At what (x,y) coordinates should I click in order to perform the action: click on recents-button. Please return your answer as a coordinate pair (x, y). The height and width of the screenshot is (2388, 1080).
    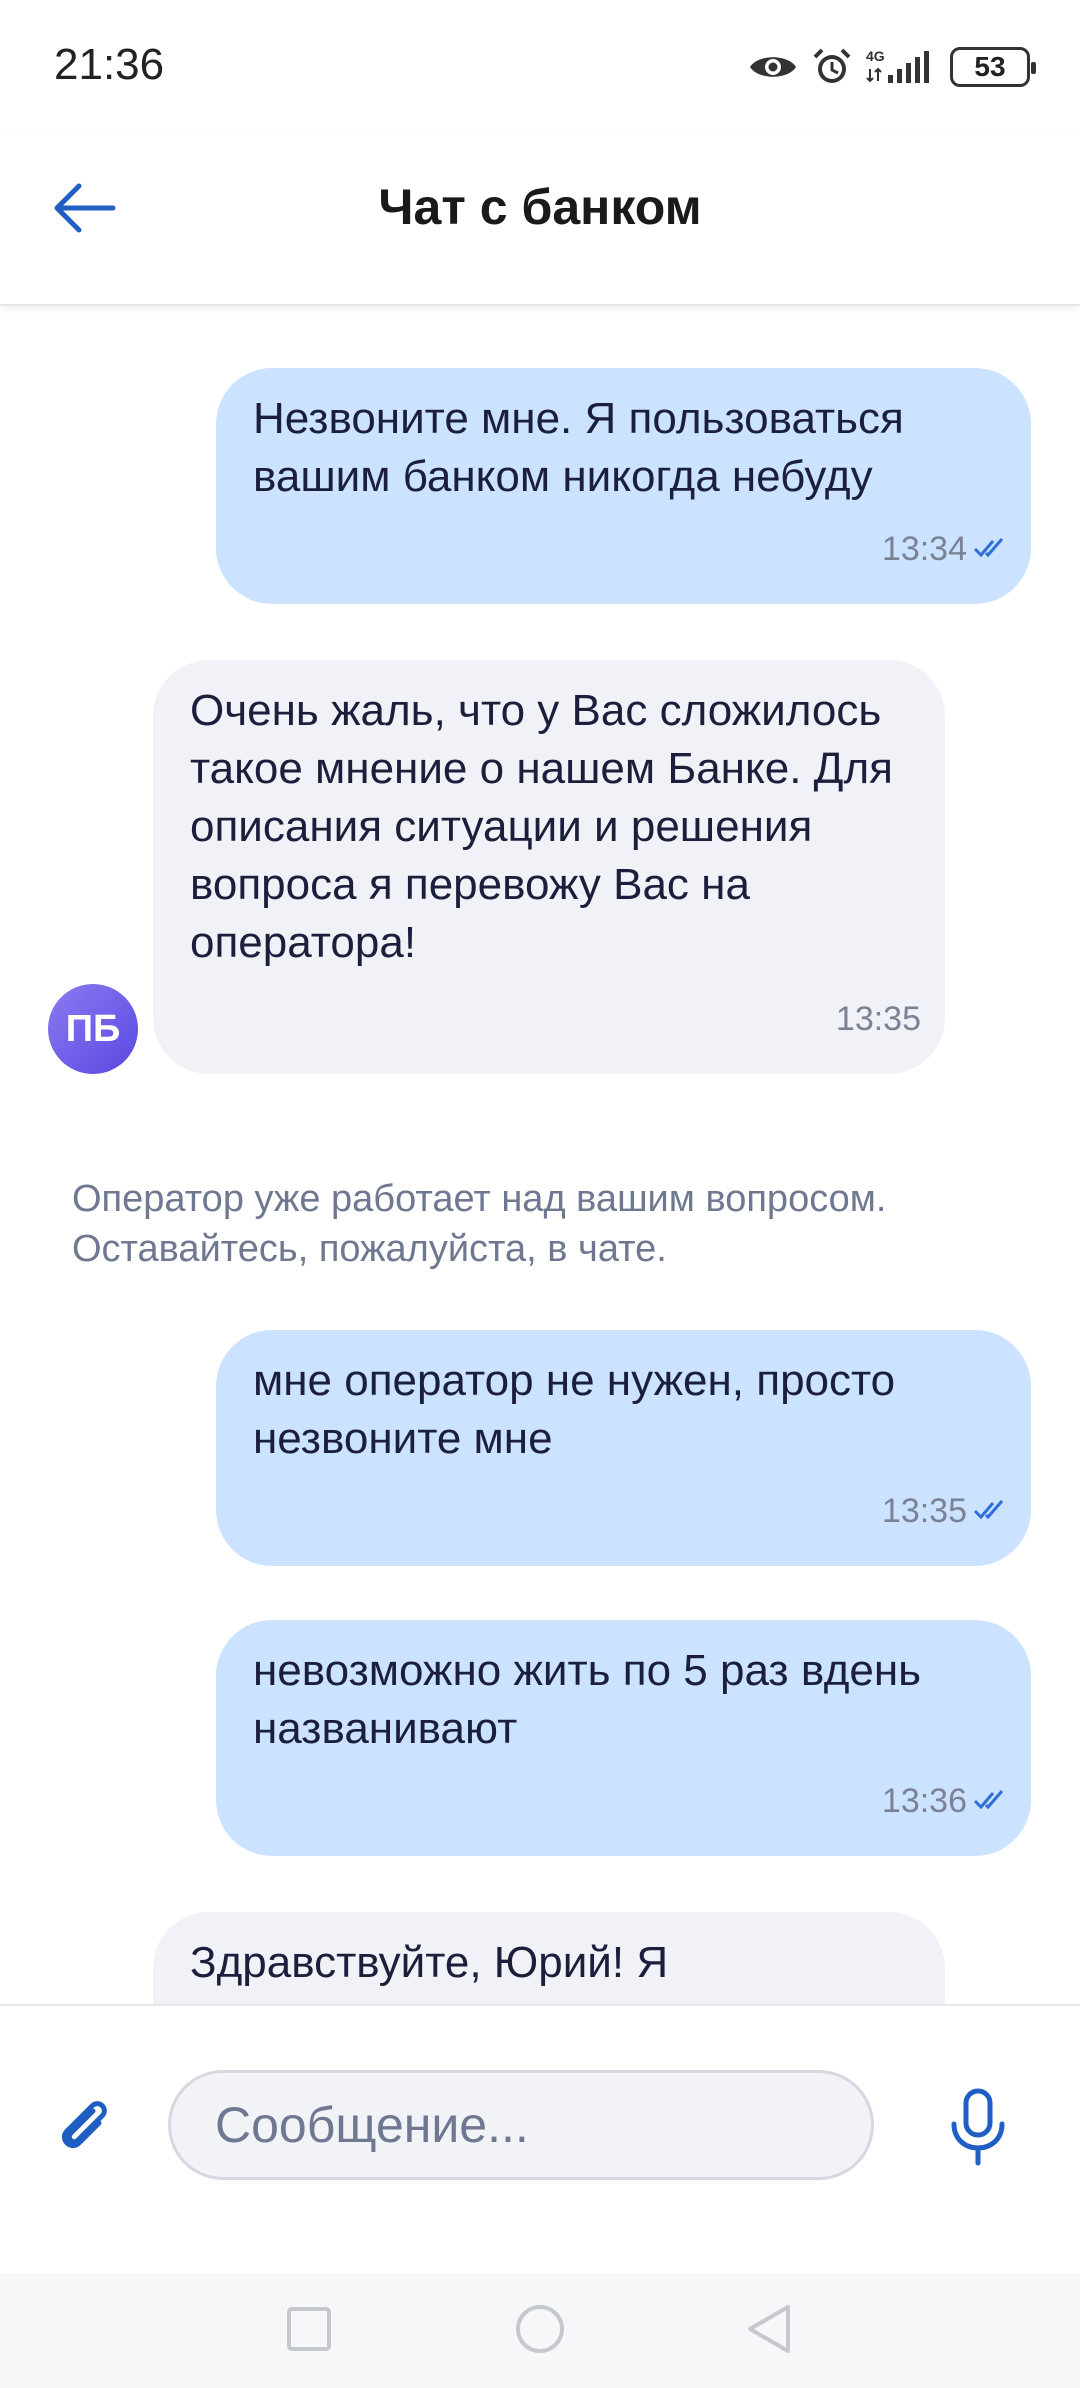
    Looking at the image, I should click on (309, 2331).